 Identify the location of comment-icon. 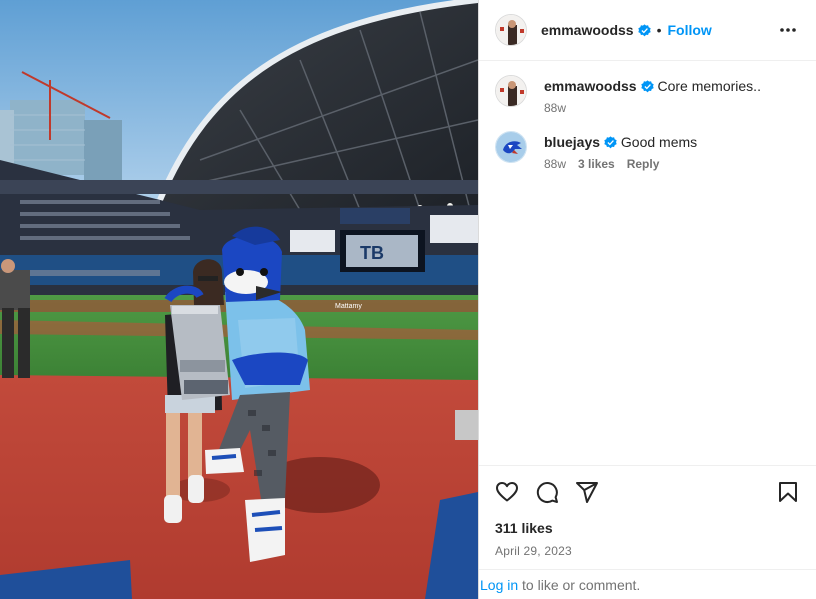
(547, 492).